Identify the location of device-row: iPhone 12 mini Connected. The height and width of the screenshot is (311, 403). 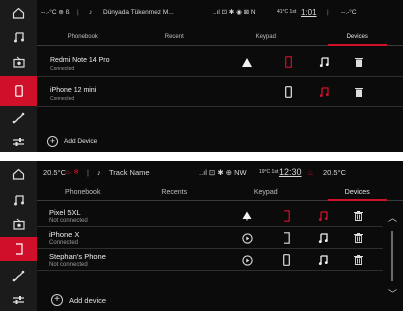
(220, 92).